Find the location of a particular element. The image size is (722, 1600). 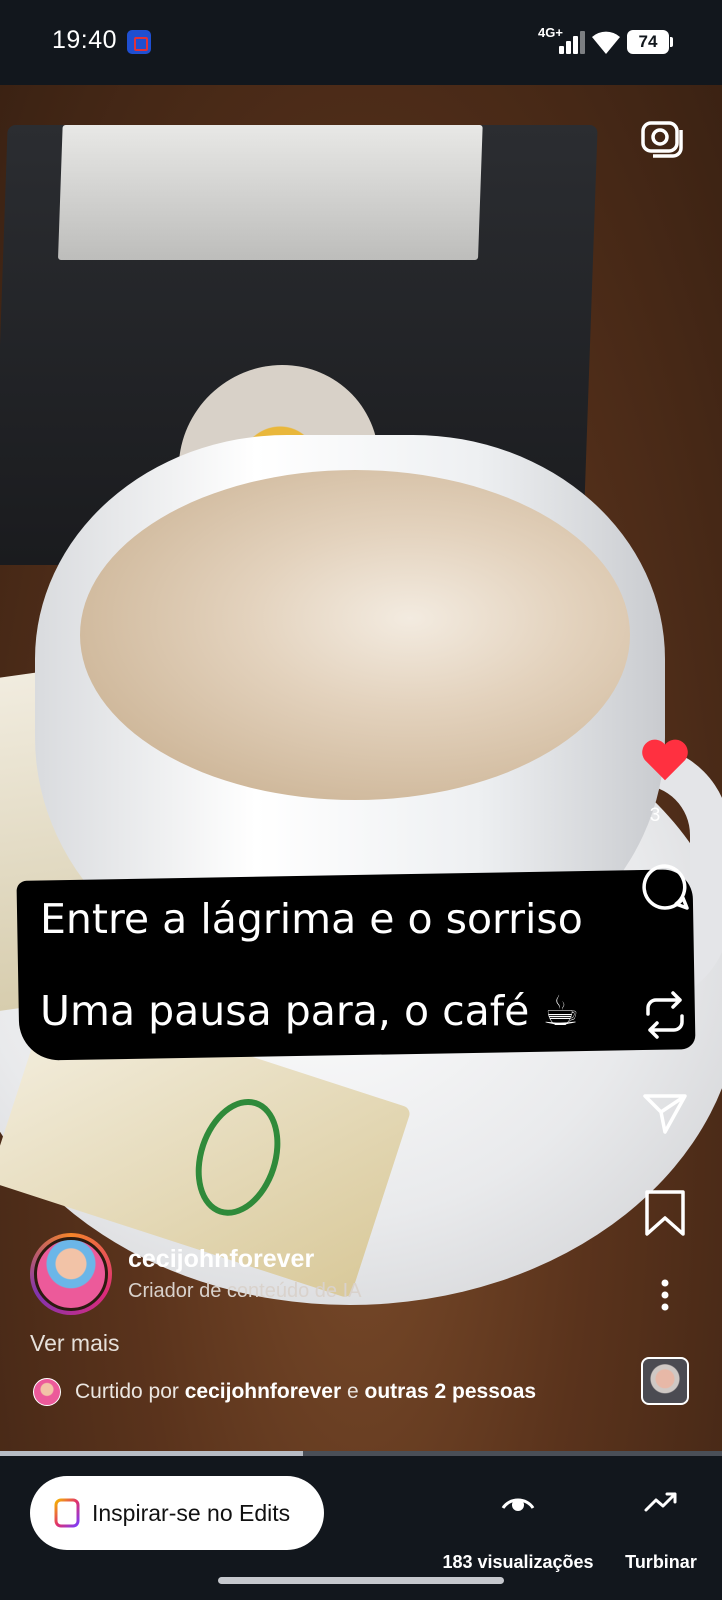

like-count: 3 is located at coordinates (655, 815).